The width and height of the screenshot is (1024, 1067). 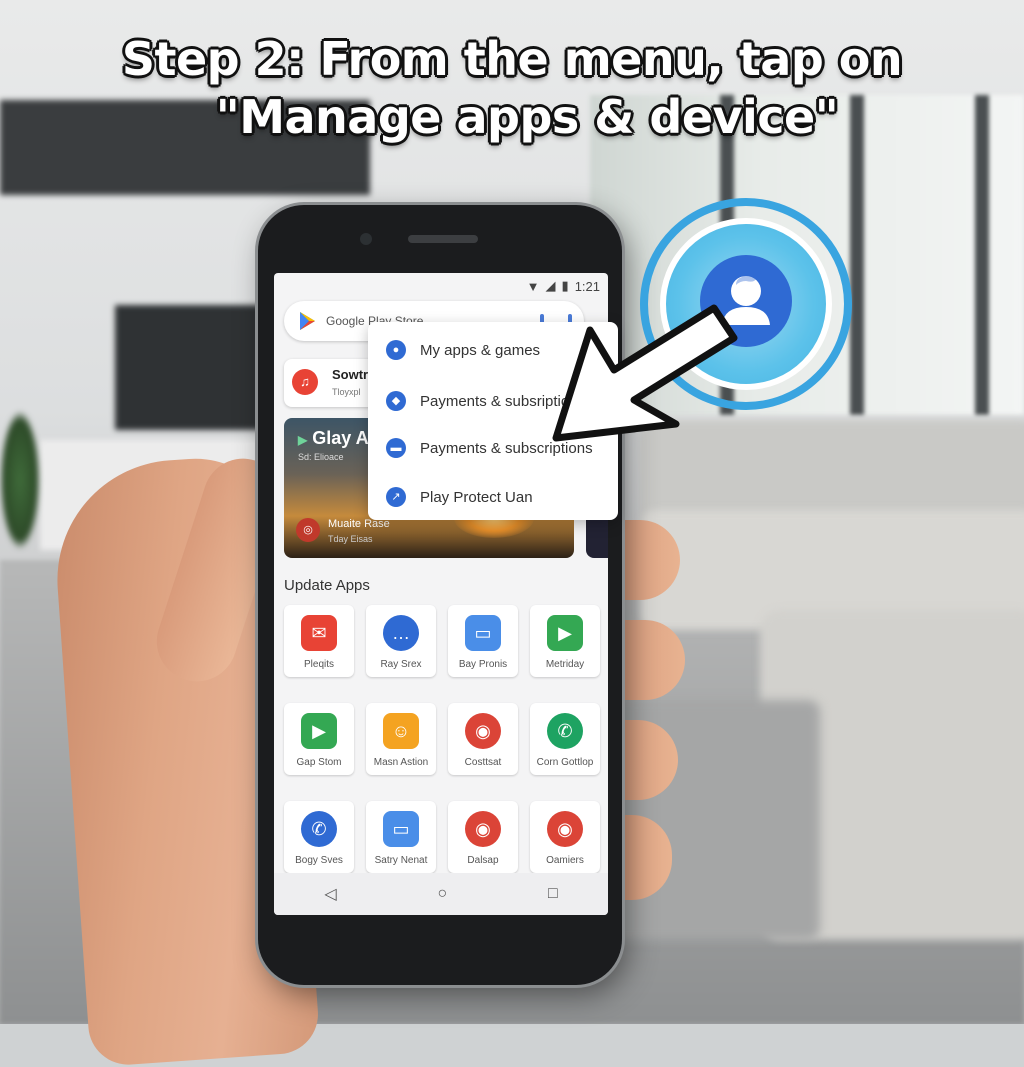 I want to click on section-title: Update Apps, so click(x=327, y=585).